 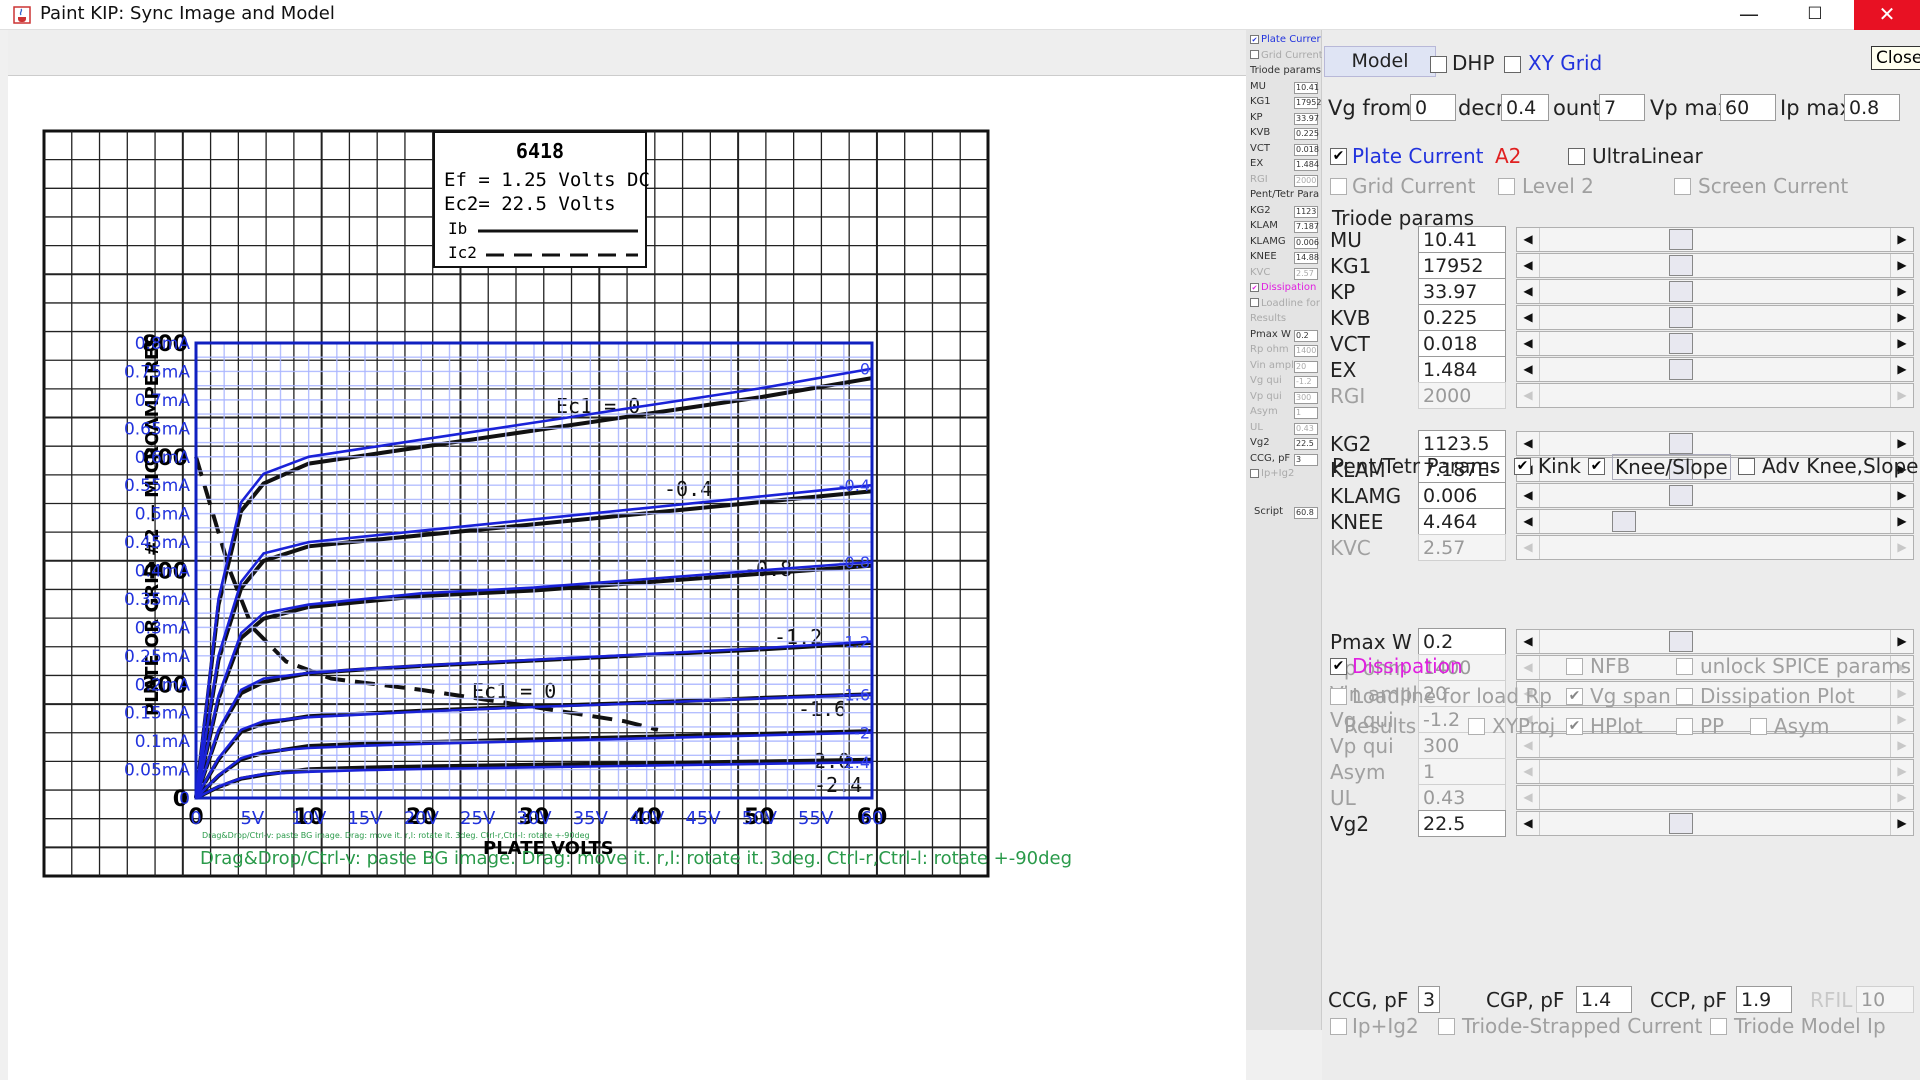 I want to click on mini-value-box: -1.2, so click(x=1306, y=382).